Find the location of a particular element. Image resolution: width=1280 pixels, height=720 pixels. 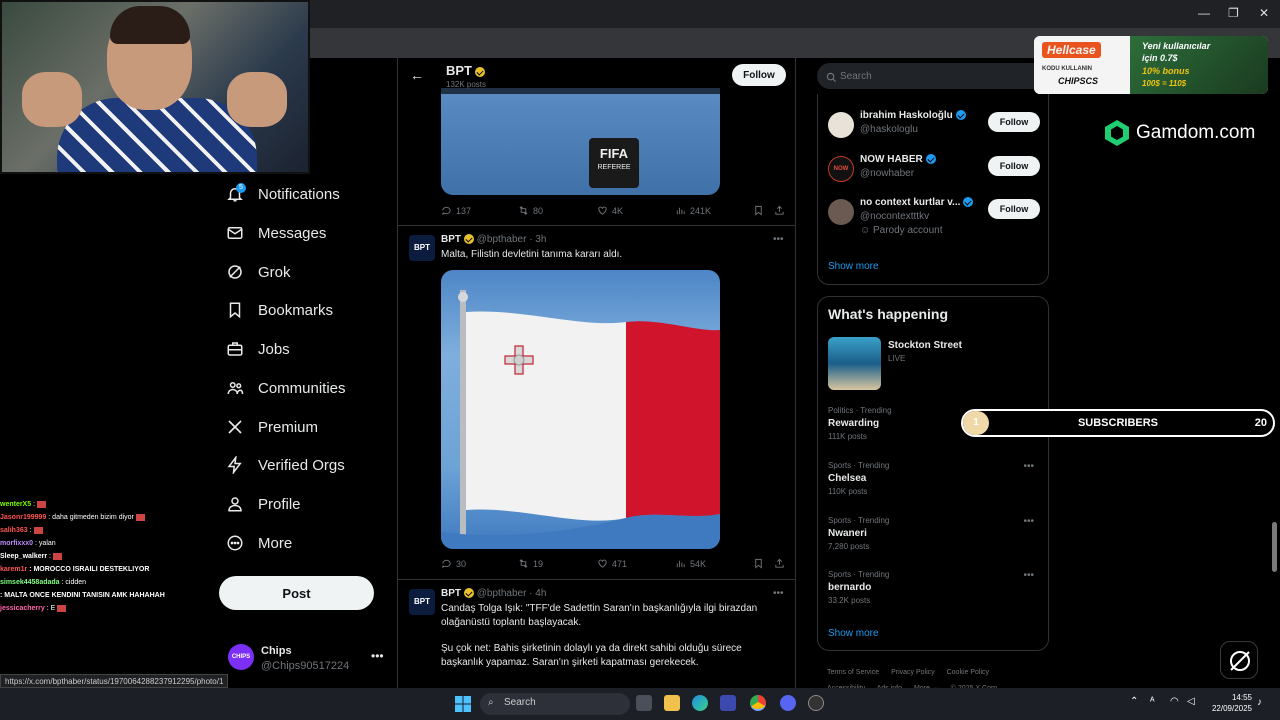

notification-bell-icon: ♪ is located at coordinates (1259, 702).